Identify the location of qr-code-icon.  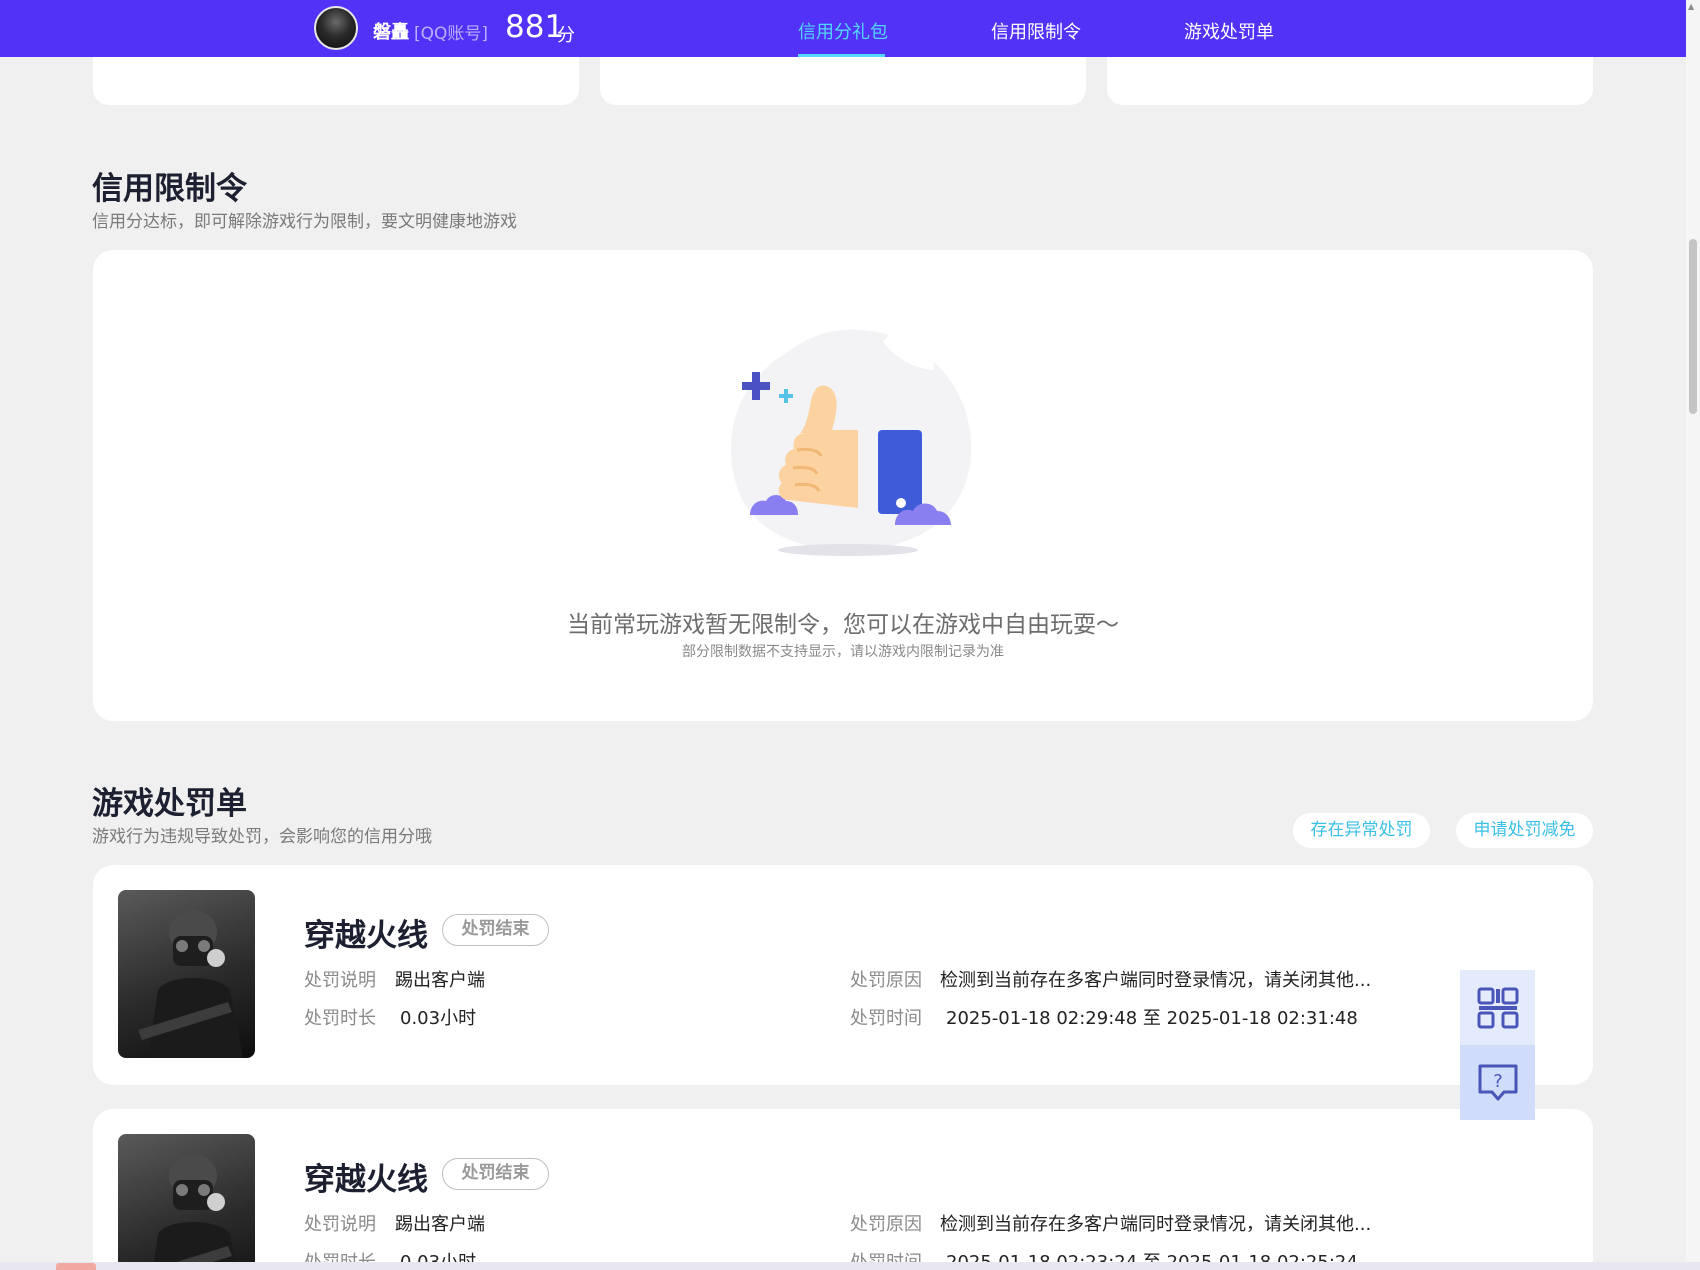
(1497, 1007).